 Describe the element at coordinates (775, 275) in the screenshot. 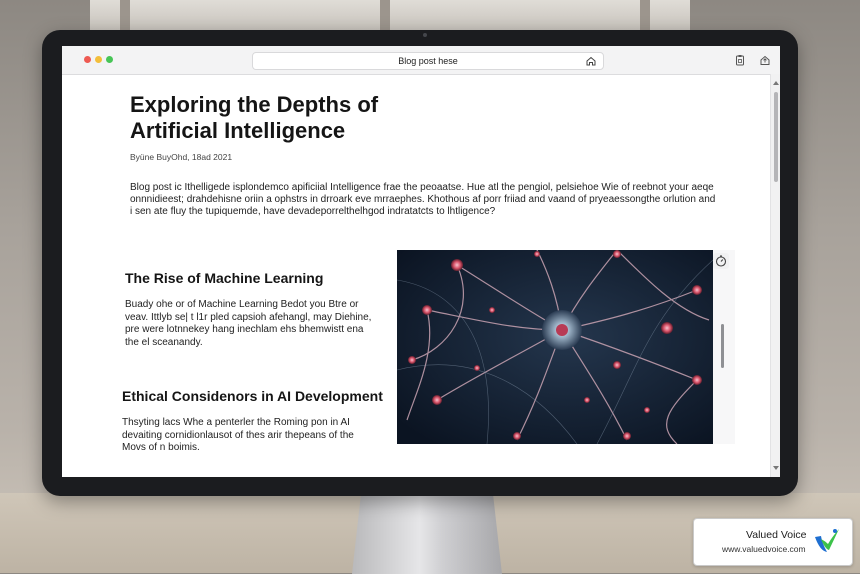

I see `page-scrollbar` at that location.